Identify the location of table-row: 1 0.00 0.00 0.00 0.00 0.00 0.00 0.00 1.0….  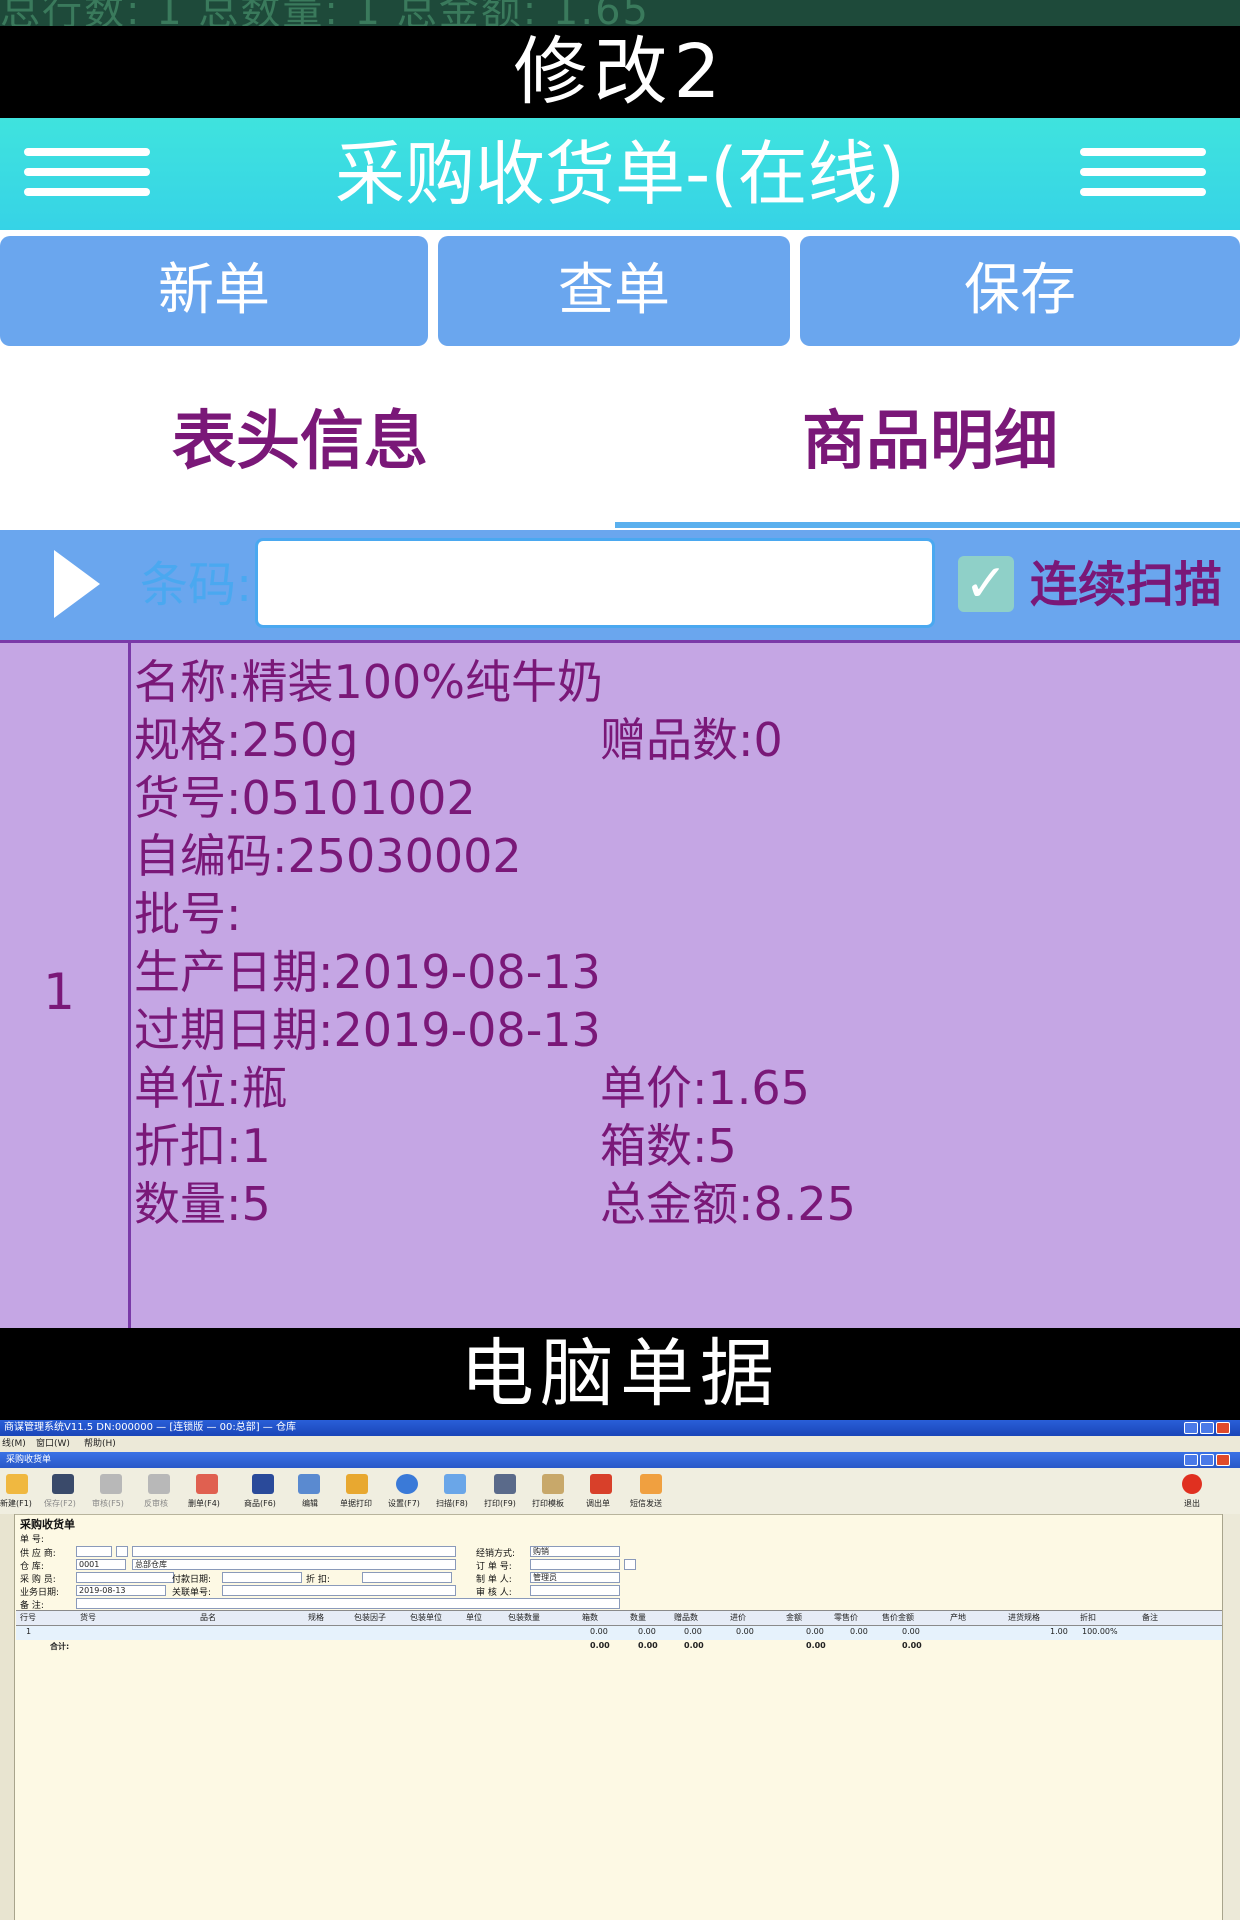
(619, 1633).